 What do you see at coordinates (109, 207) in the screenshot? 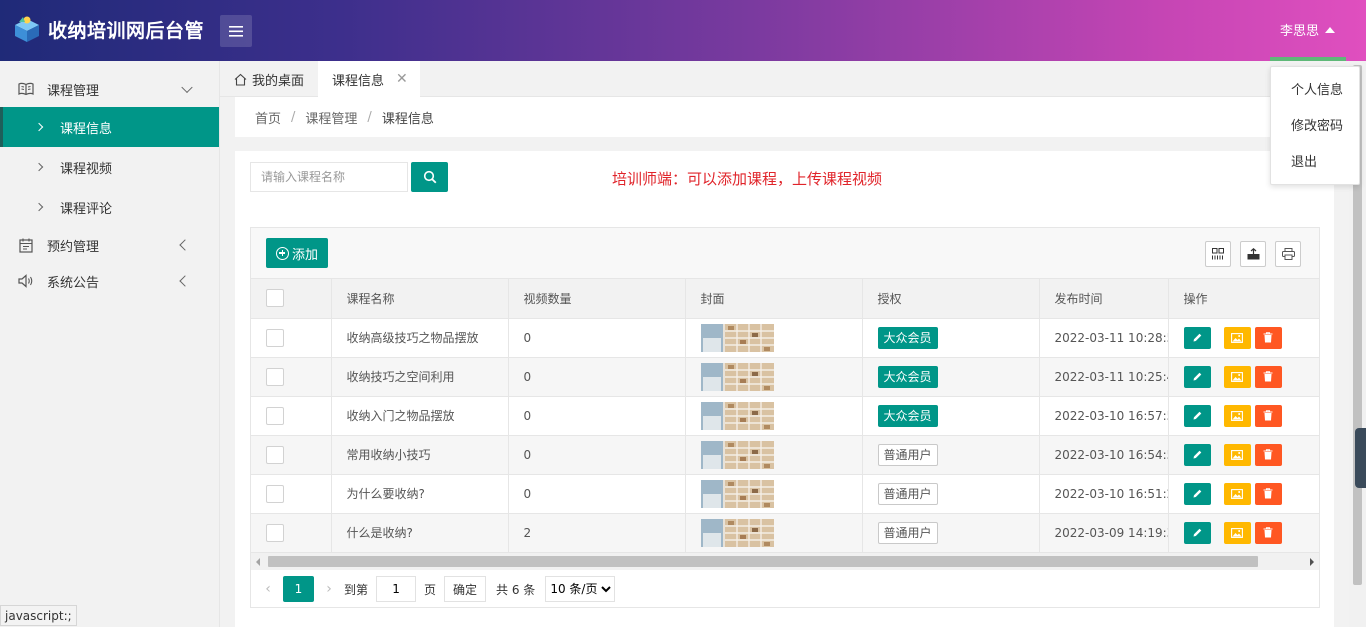
I see `sidebar-item-course-comment: 课程评论` at bounding box center [109, 207].